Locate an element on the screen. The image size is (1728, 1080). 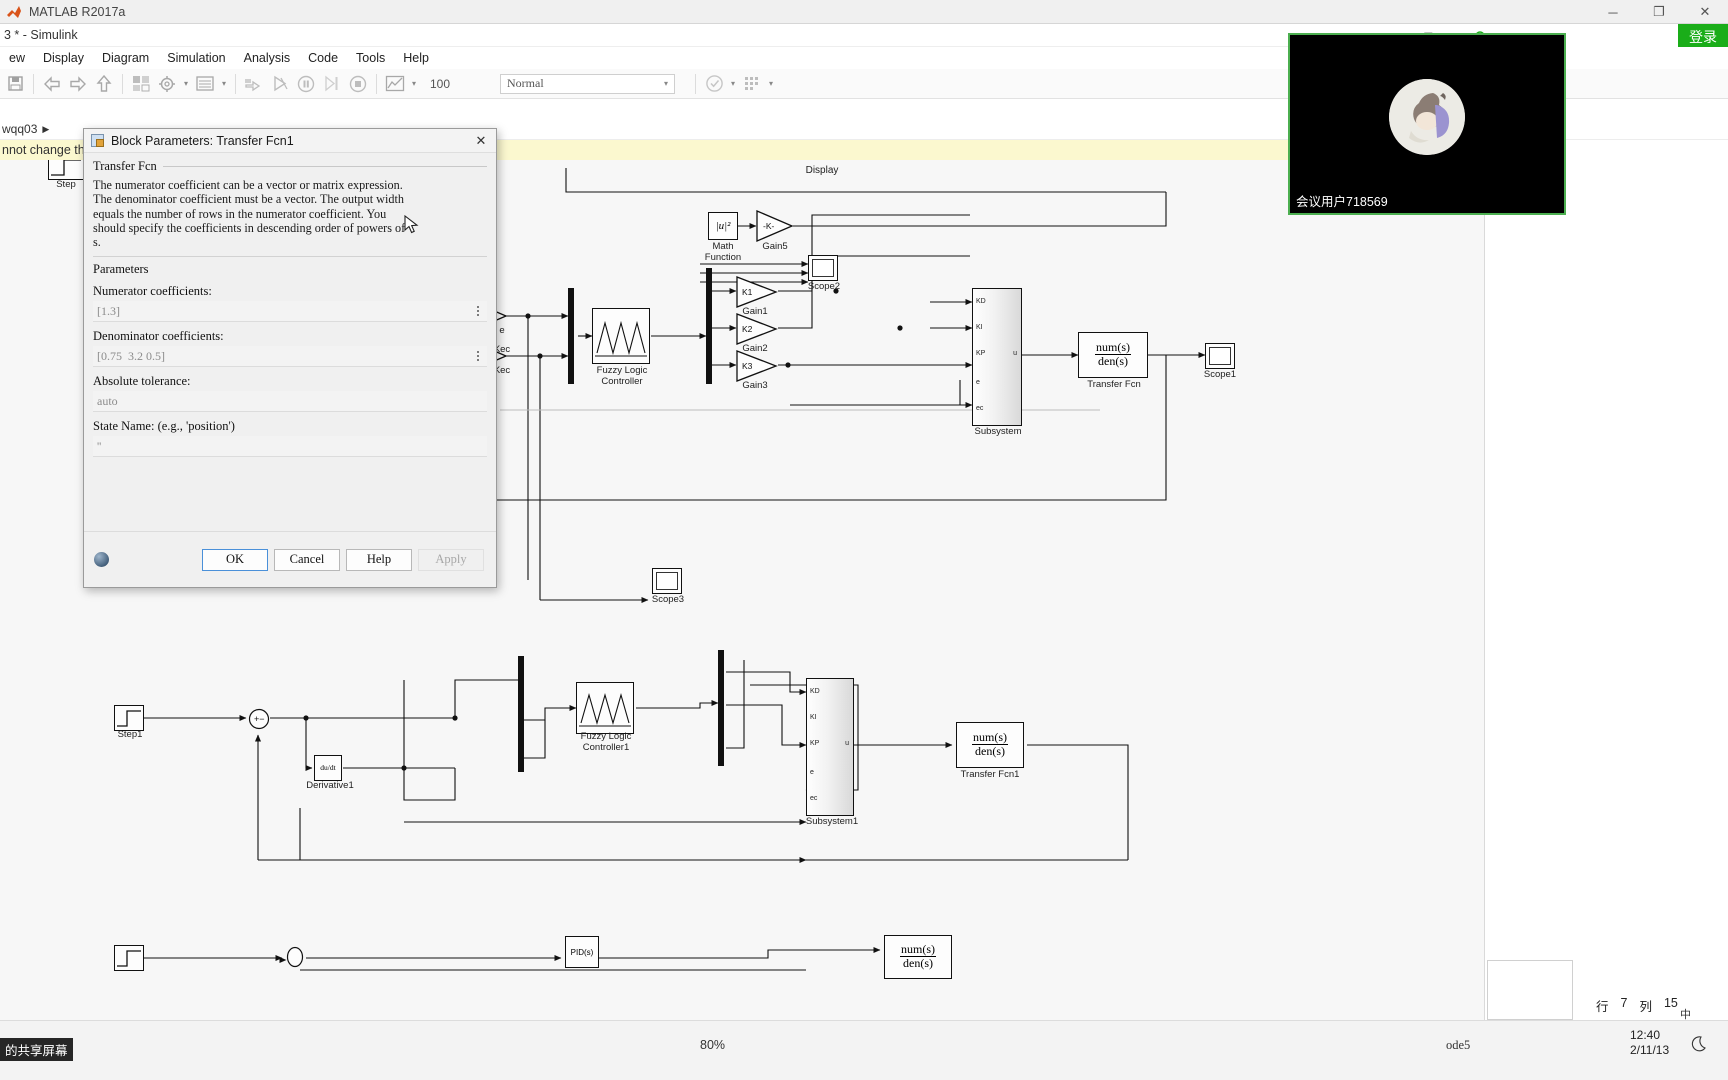
block-fuzzy-logic-controller is located at coordinates (621, 336).